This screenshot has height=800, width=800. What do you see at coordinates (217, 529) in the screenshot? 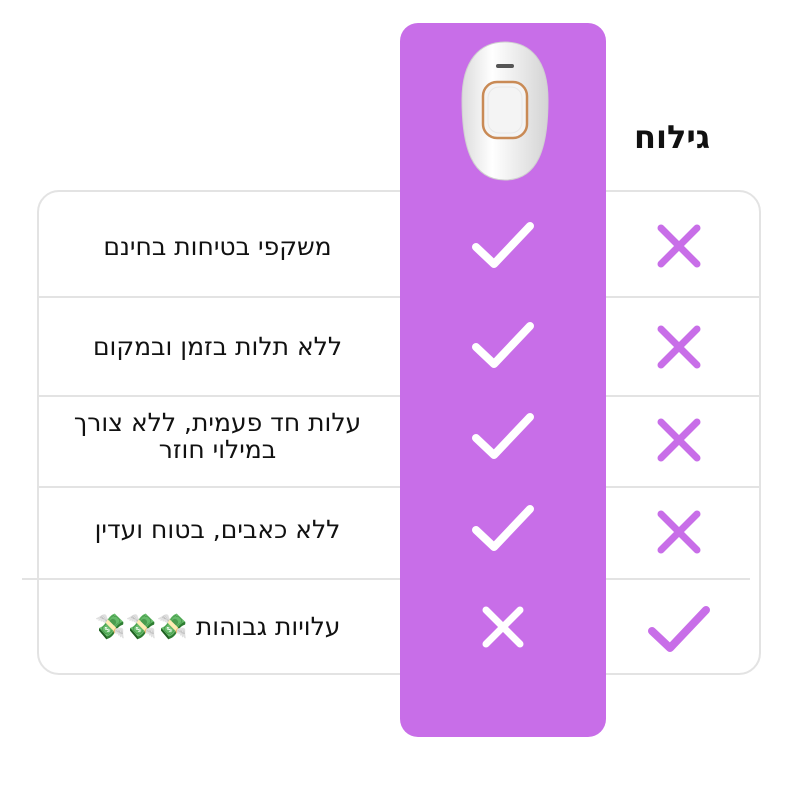
I see `row-label-painless-safe: ללא כאבים, בטוח ועדין` at bounding box center [217, 529].